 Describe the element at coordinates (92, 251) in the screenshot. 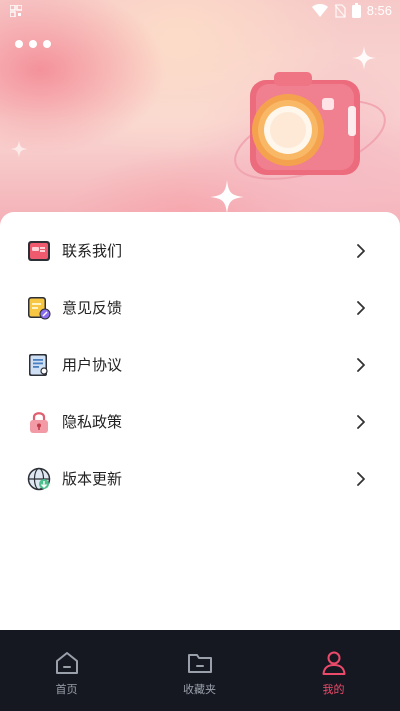

I see `menu-item-label: 联系我们` at that location.